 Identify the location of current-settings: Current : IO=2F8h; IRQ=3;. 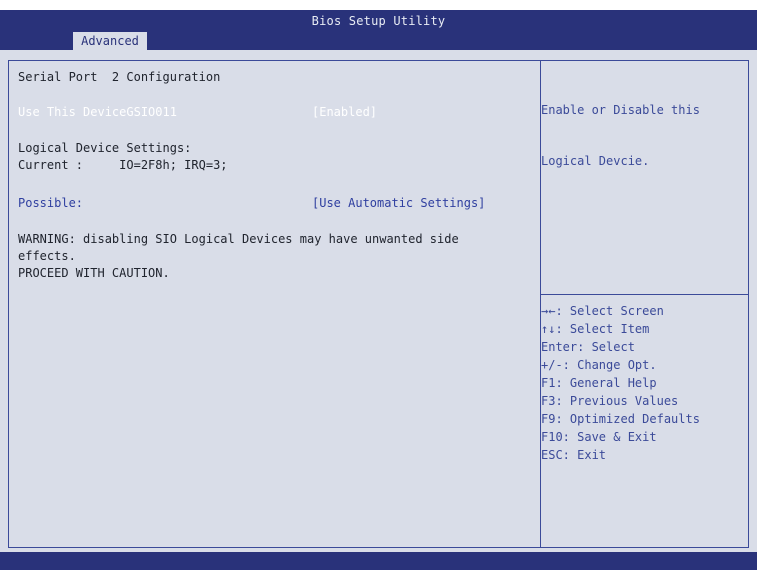
(123, 165).